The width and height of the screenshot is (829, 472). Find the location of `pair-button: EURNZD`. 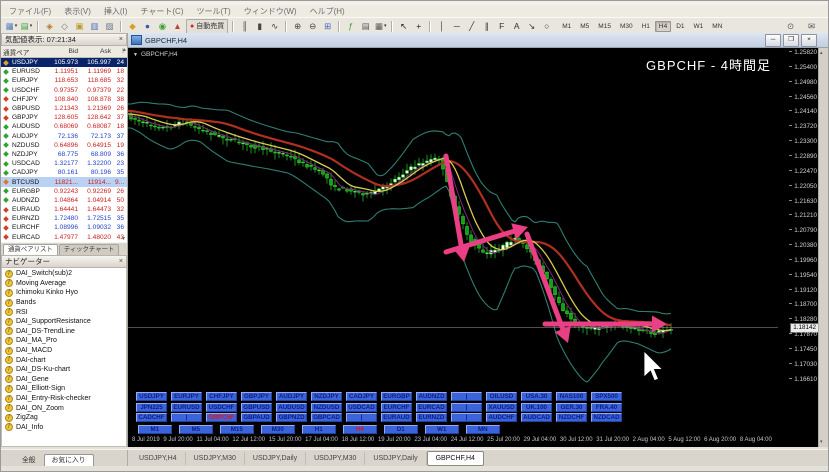

pair-button: EURNZD is located at coordinates (431, 417).